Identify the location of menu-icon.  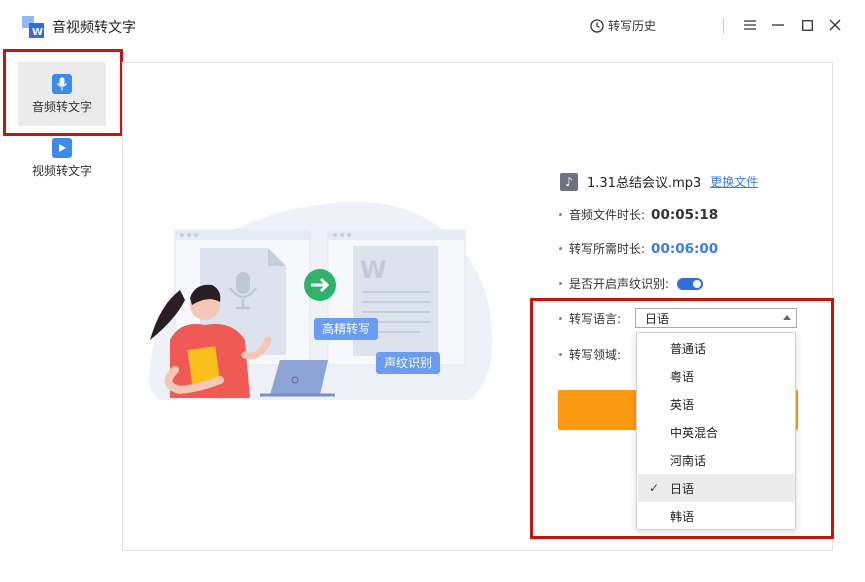
(750, 25).